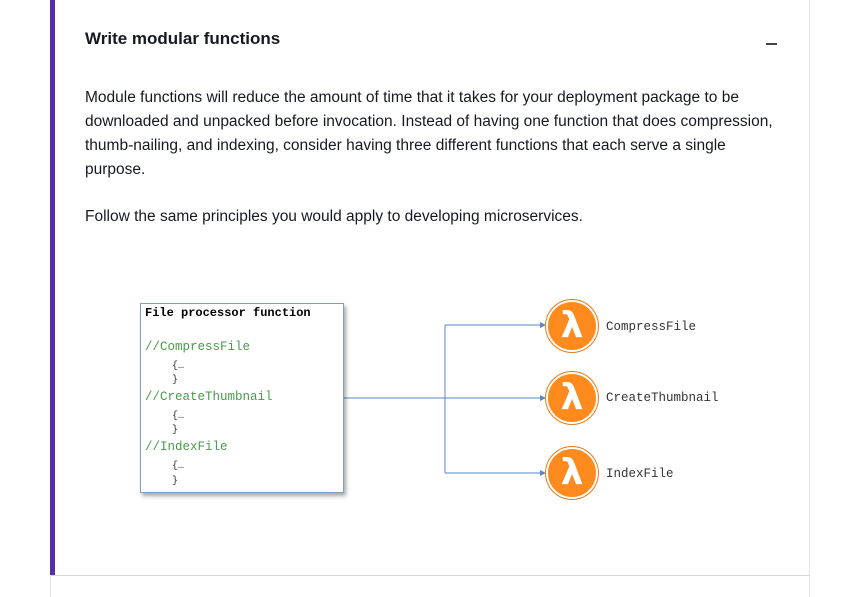 Image resolution: width=846 pixels, height=597 pixels. What do you see at coordinates (228, 313) in the screenshot?
I see `file-processor-title: File processor function` at bounding box center [228, 313].